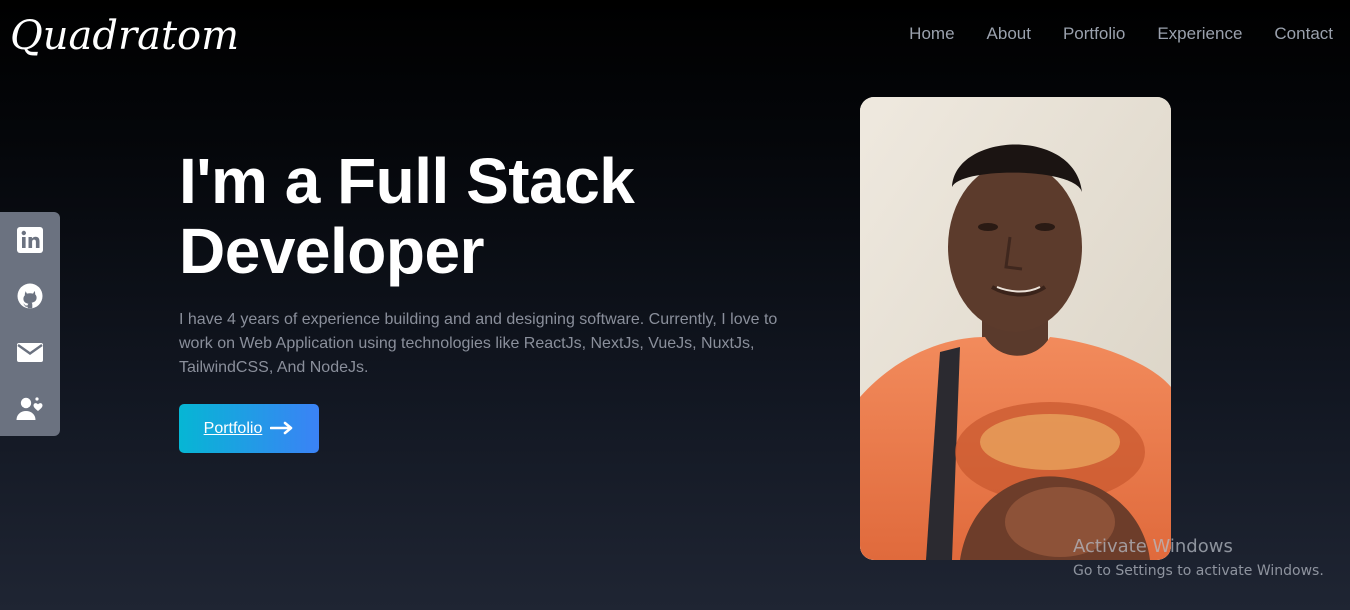 The height and width of the screenshot is (610, 1350). I want to click on watermark-subtitle: Go to Settings to activate Windows., so click(1198, 571).